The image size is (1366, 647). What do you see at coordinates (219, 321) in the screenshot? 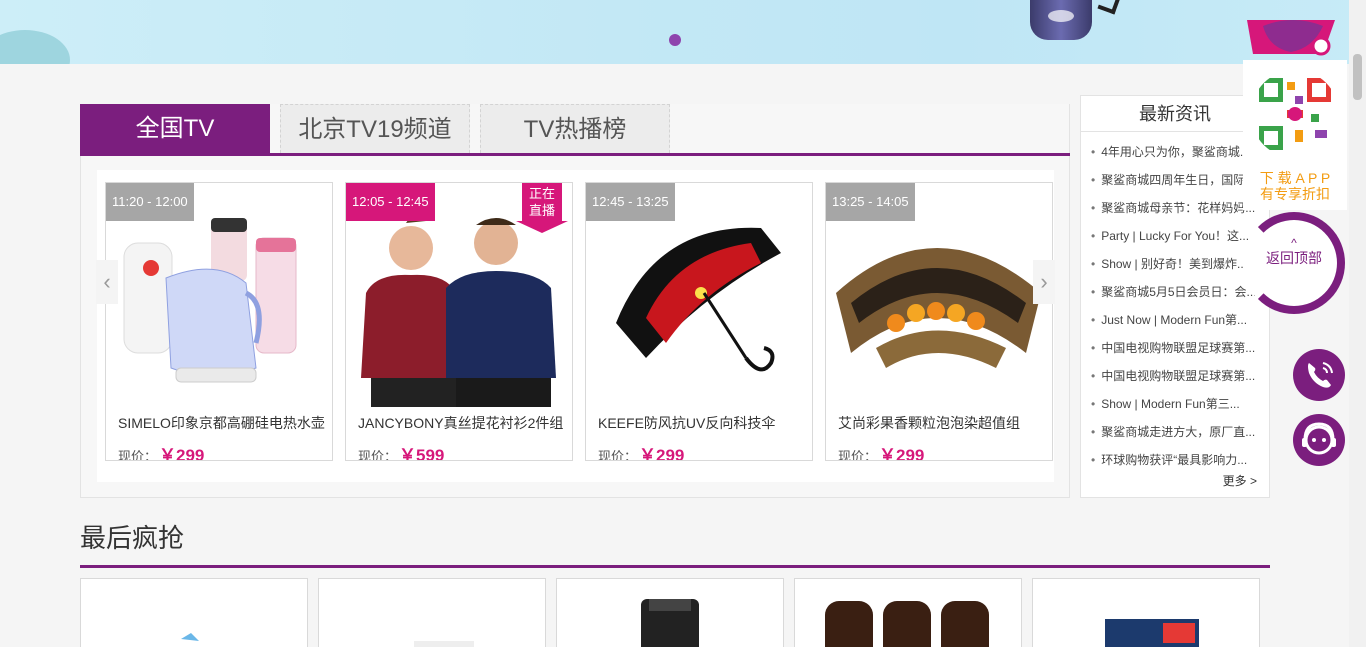
I see `product-card: 11:20 - 12:00 SIMELO印象京都高硼硅电热水壶 现价： ￥299` at bounding box center [219, 321].